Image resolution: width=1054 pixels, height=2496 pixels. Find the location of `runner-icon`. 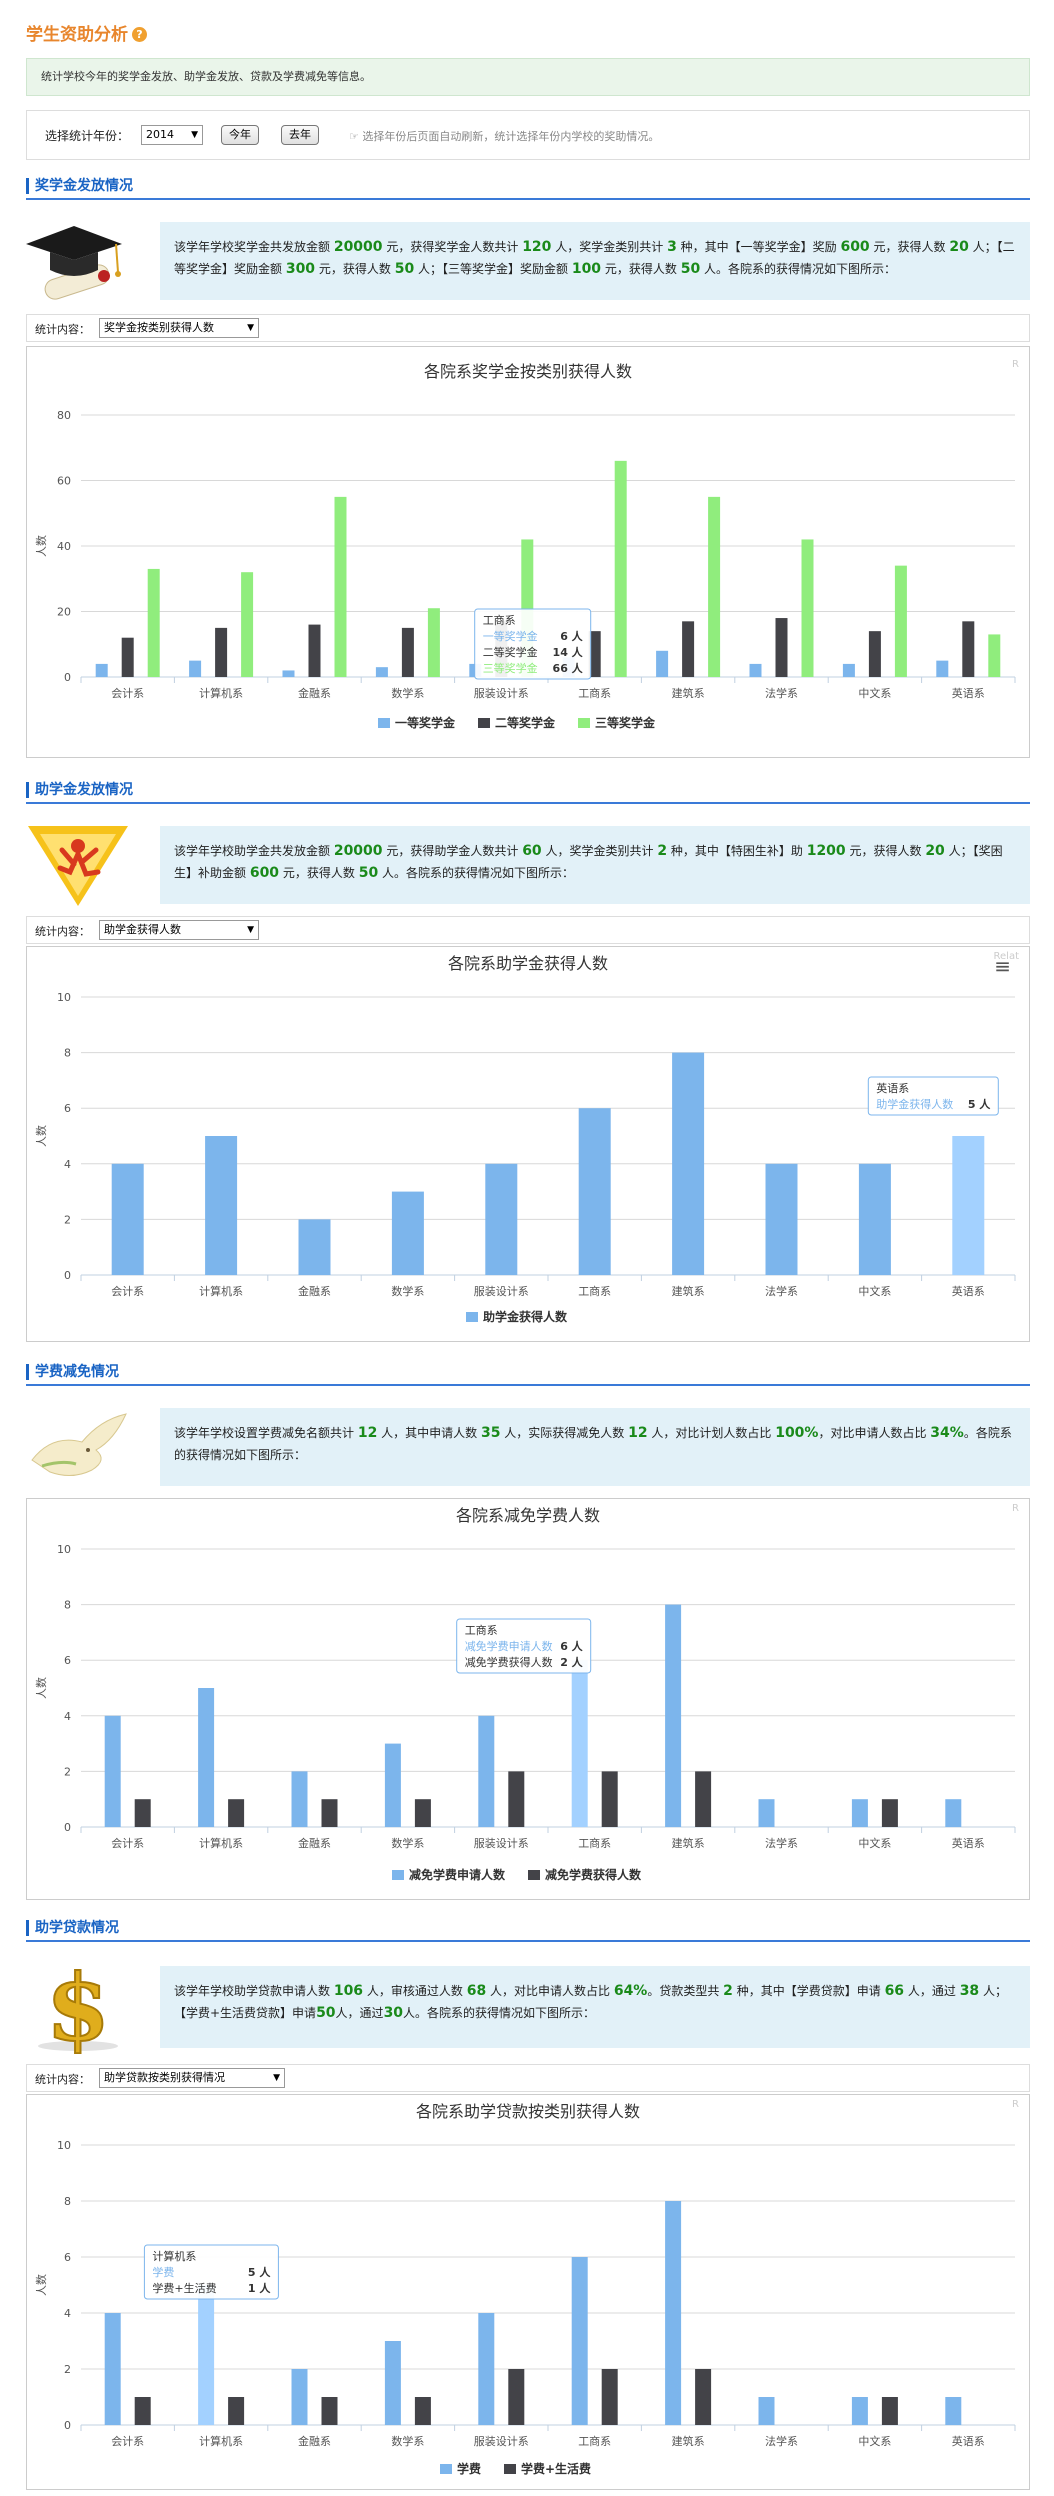

runner-icon is located at coordinates (78, 866).